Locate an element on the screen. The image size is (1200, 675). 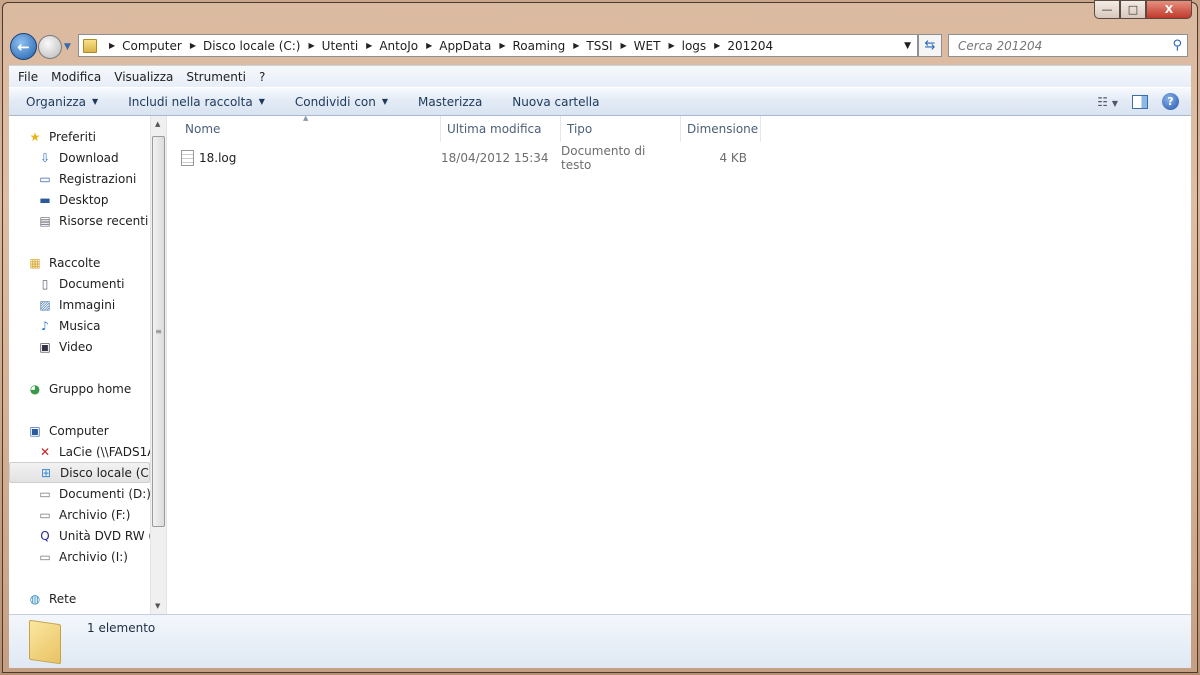
breadcrumb-item: AppData is located at coordinates (465, 46).